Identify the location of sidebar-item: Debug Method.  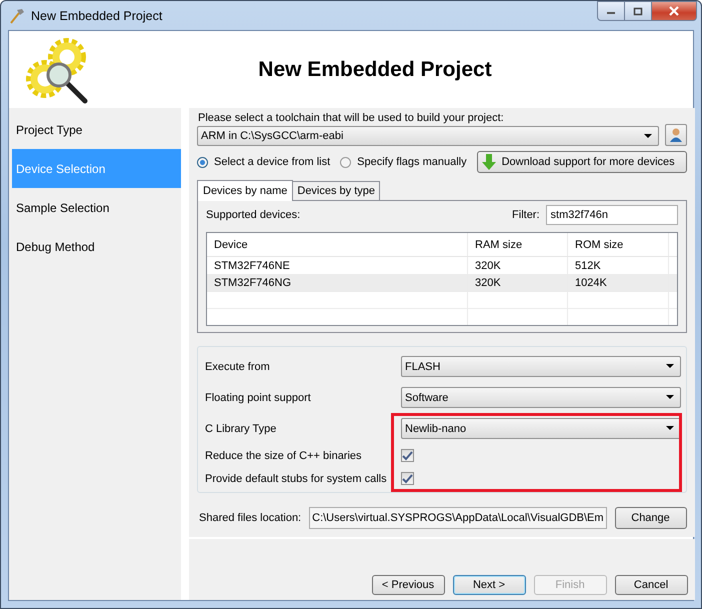
(96, 246).